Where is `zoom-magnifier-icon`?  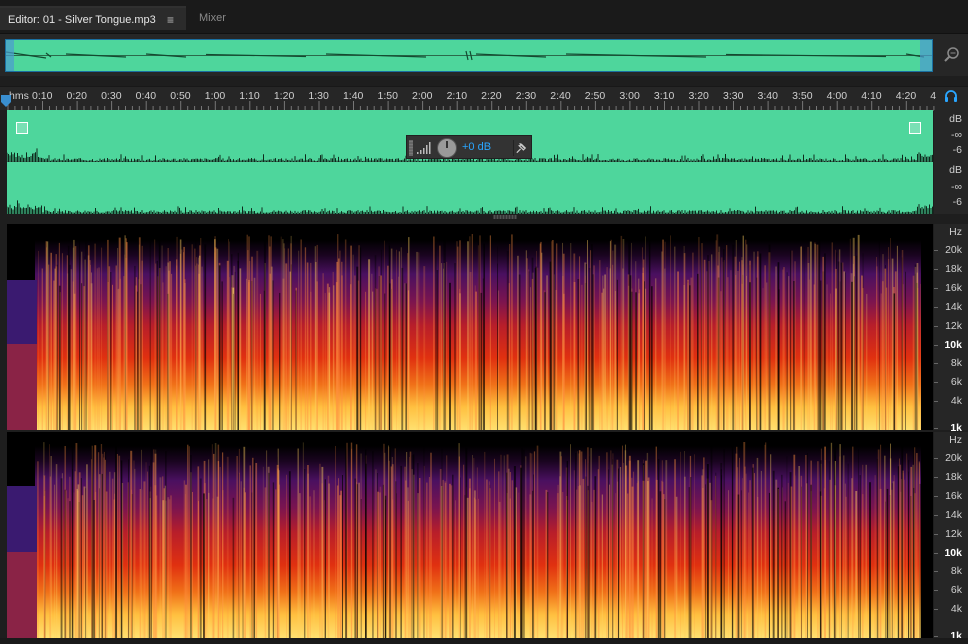 zoom-magnifier-icon is located at coordinates (952, 55).